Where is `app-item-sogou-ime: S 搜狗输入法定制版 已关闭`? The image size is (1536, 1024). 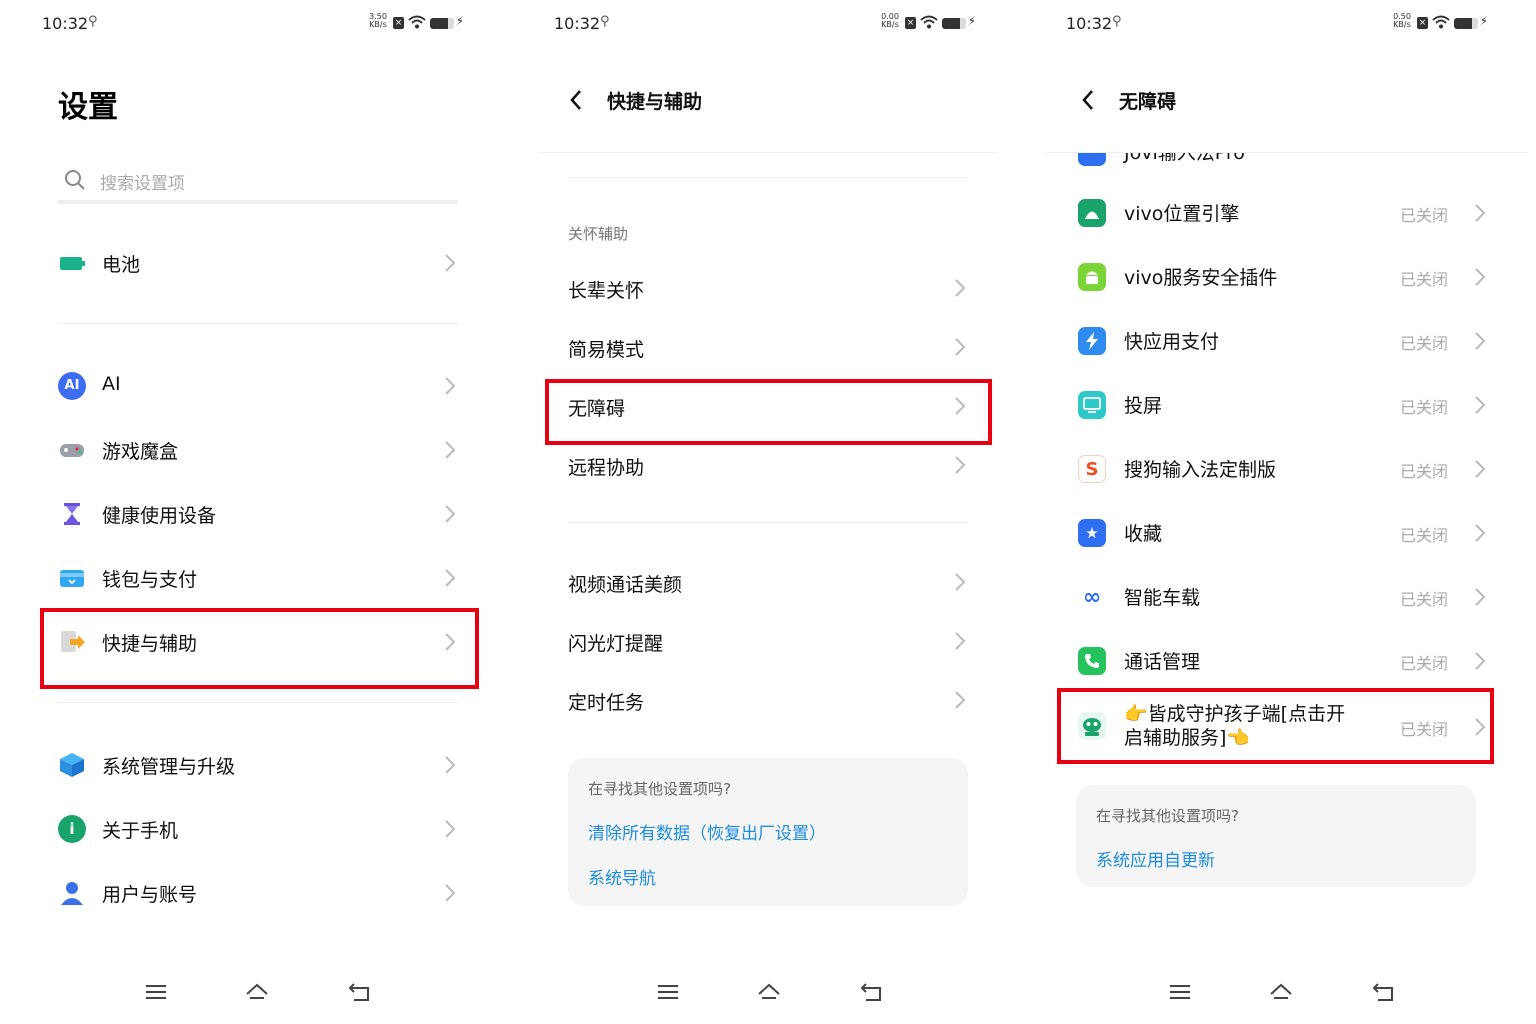 app-item-sogou-ime: S 搜狗输入法定制版 已关闭 is located at coordinates (1281, 469).